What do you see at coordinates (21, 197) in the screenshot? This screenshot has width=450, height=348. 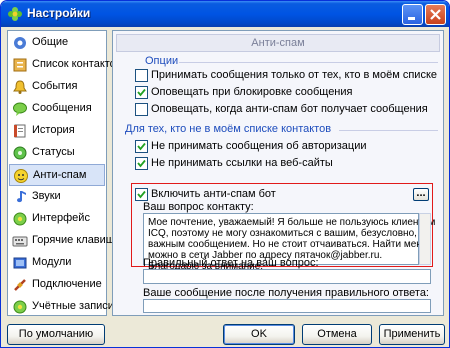 I see `sounds-icon` at bounding box center [21, 197].